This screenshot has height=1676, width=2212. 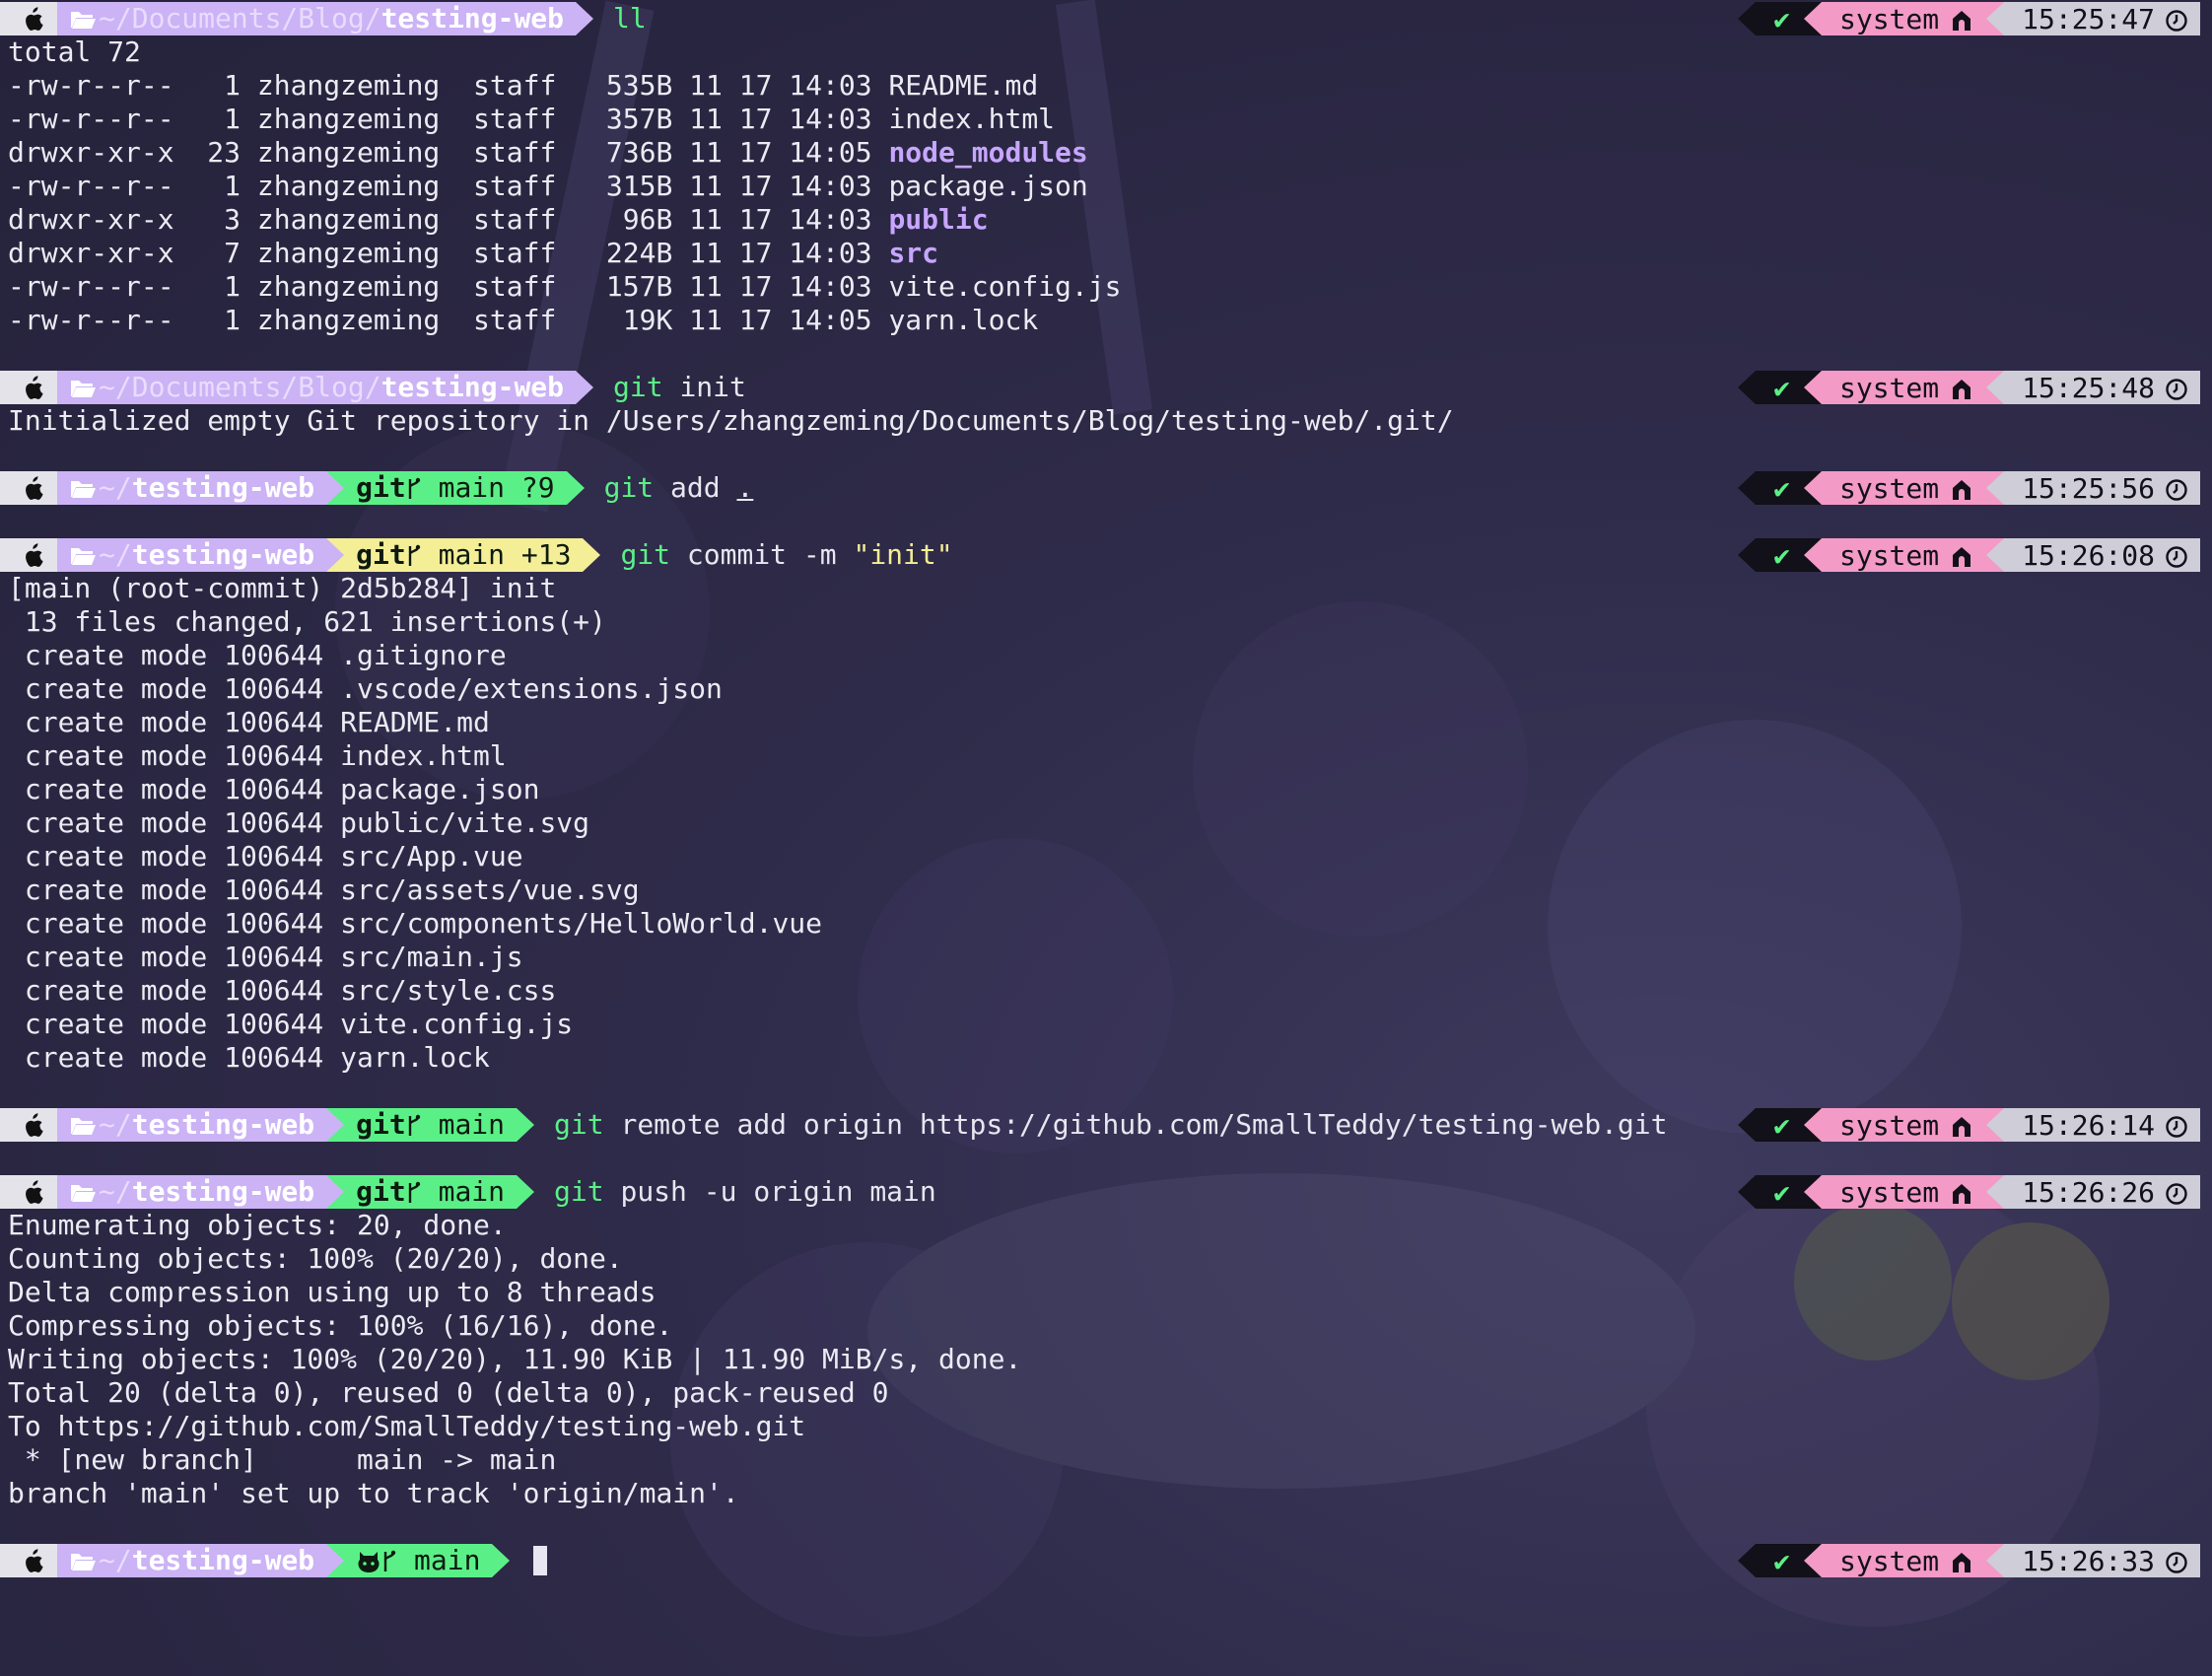 I want to click on check-icon: ✔, so click(x=1782, y=555).